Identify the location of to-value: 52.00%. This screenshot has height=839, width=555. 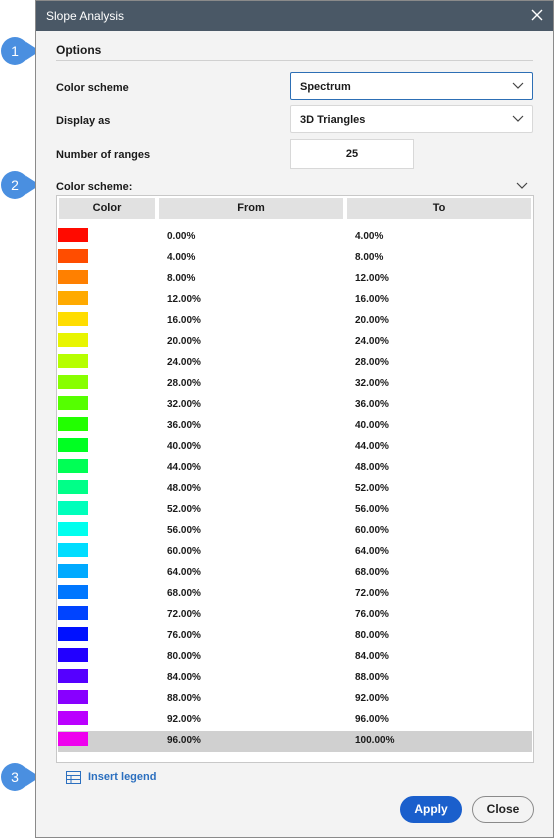
(372, 488).